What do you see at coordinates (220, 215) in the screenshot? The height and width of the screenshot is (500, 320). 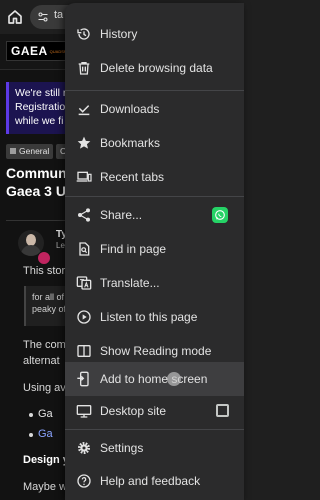 I see `whatsapp-icon` at bounding box center [220, 215].